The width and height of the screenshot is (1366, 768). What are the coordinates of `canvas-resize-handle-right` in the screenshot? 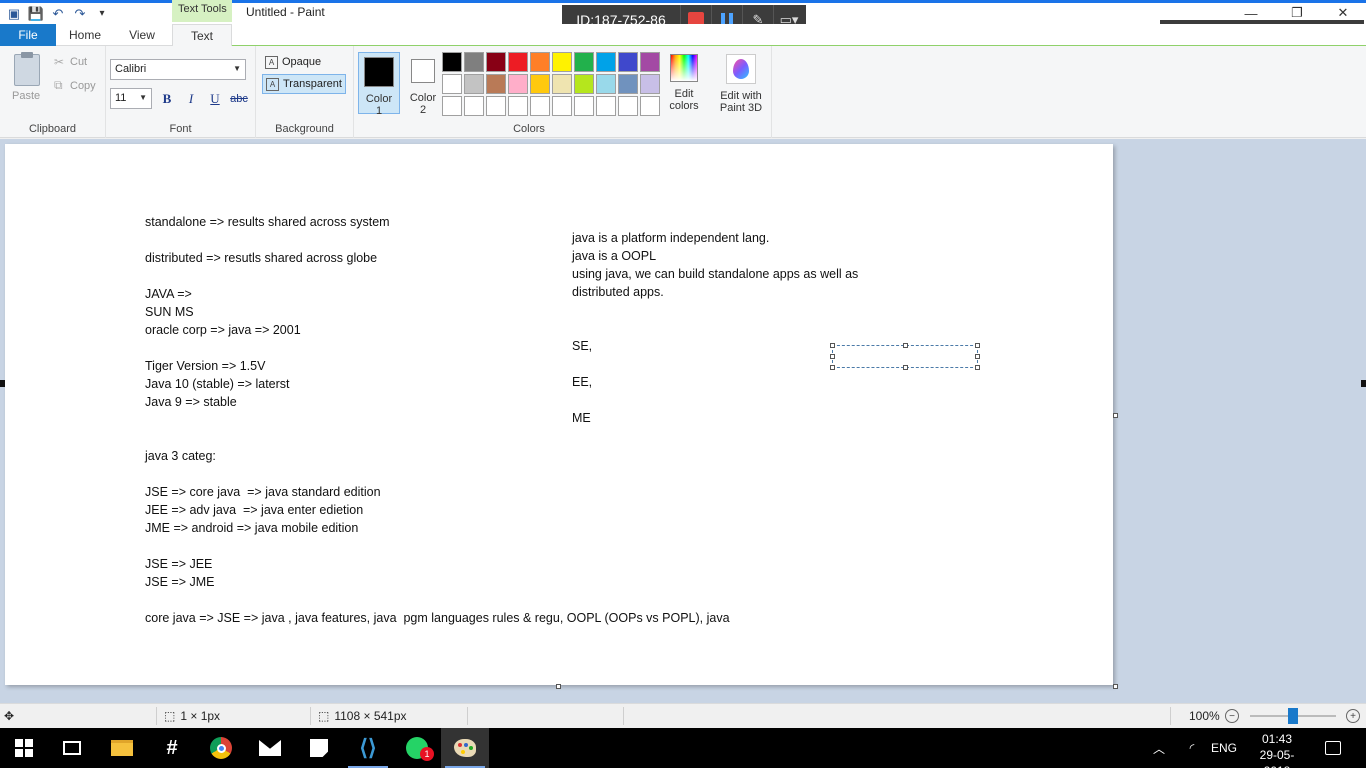 It's located at (1115, 415).